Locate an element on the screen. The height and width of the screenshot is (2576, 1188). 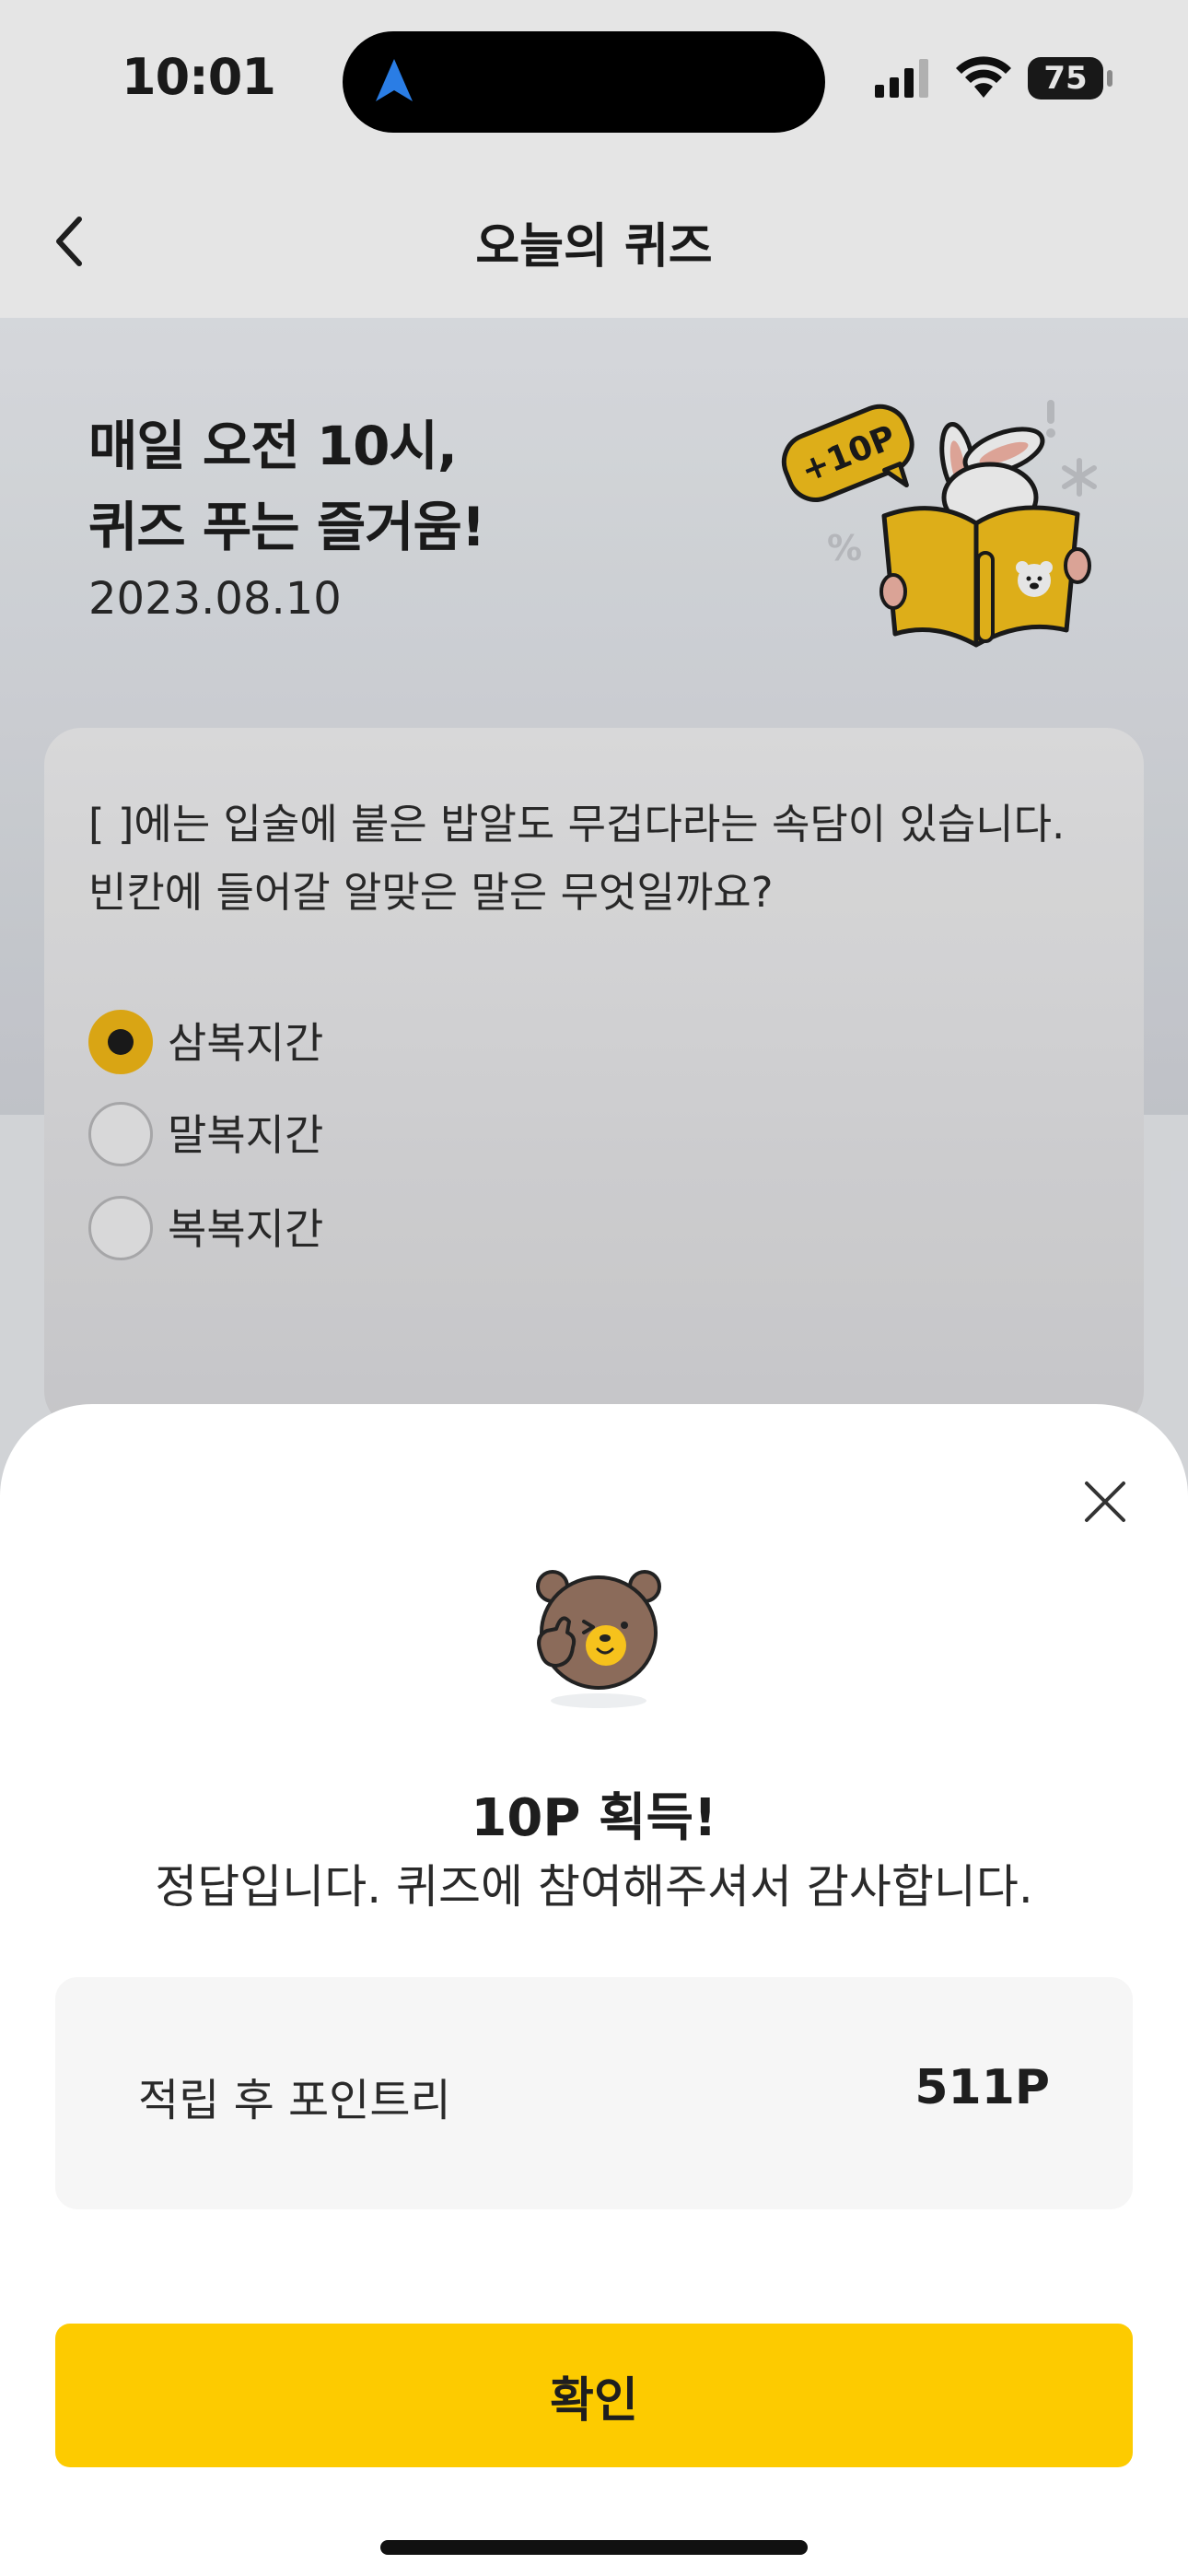
reward-description: 정답입니다. 퀴즈에 참여해주셔서 감사합니다. is located at coordinates (594, 1887).